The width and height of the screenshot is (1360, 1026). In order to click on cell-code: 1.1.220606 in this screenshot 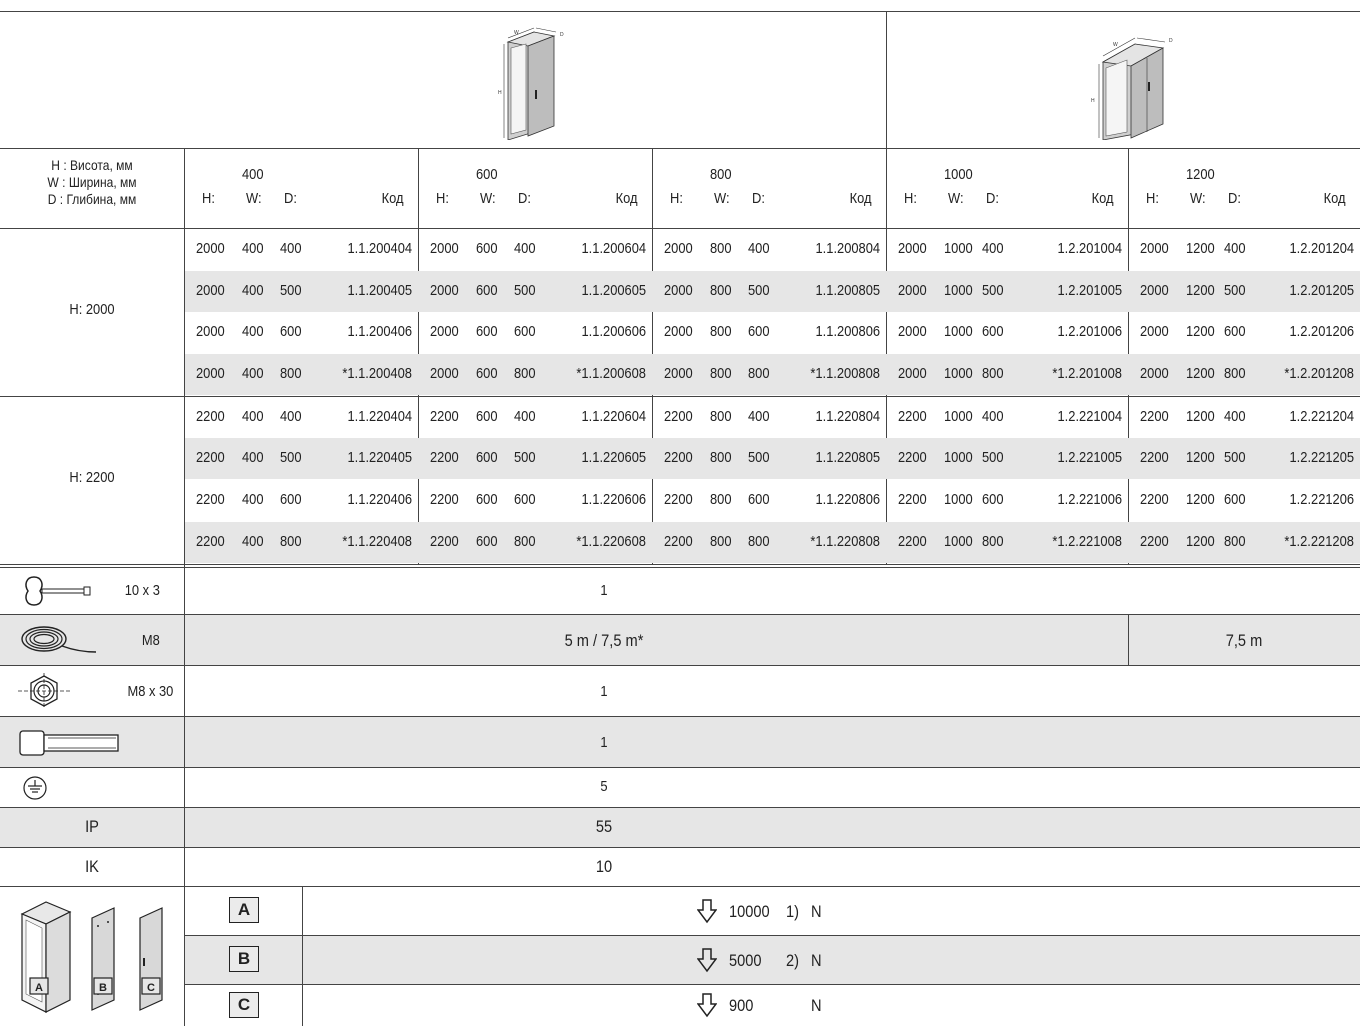, I will do `click(613, 499)`.